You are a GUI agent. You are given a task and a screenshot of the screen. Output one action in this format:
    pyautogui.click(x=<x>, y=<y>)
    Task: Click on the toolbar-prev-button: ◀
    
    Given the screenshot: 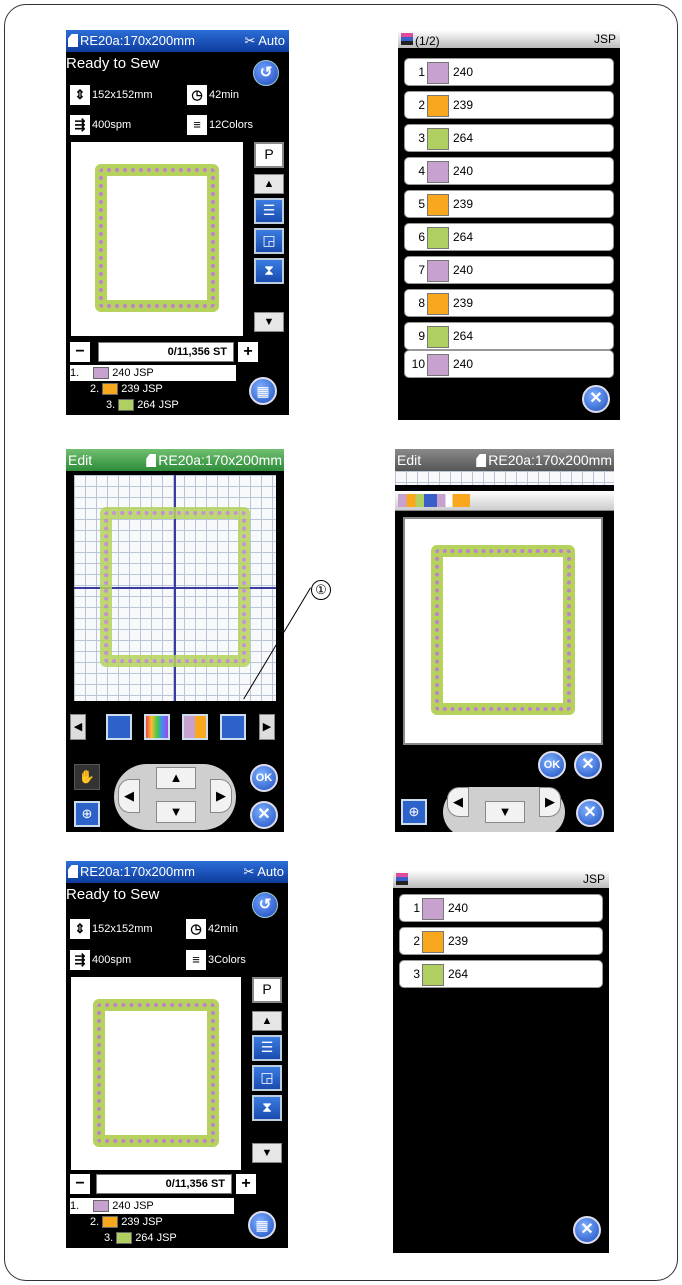 What is the action you would take?
    pyautogui.click(x=78, y=727)
    